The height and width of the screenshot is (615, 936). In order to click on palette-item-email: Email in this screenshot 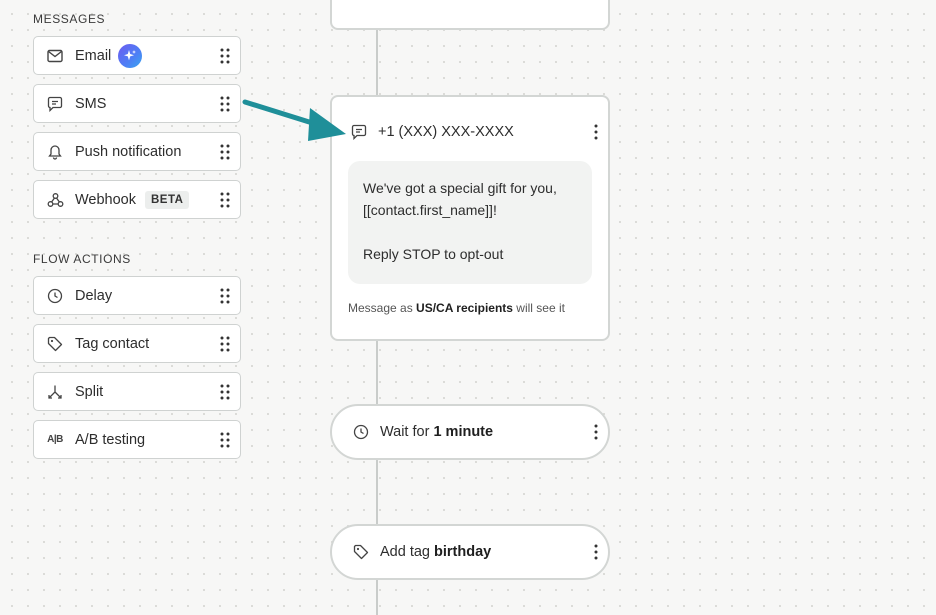, I will do `click(137, 55)`.